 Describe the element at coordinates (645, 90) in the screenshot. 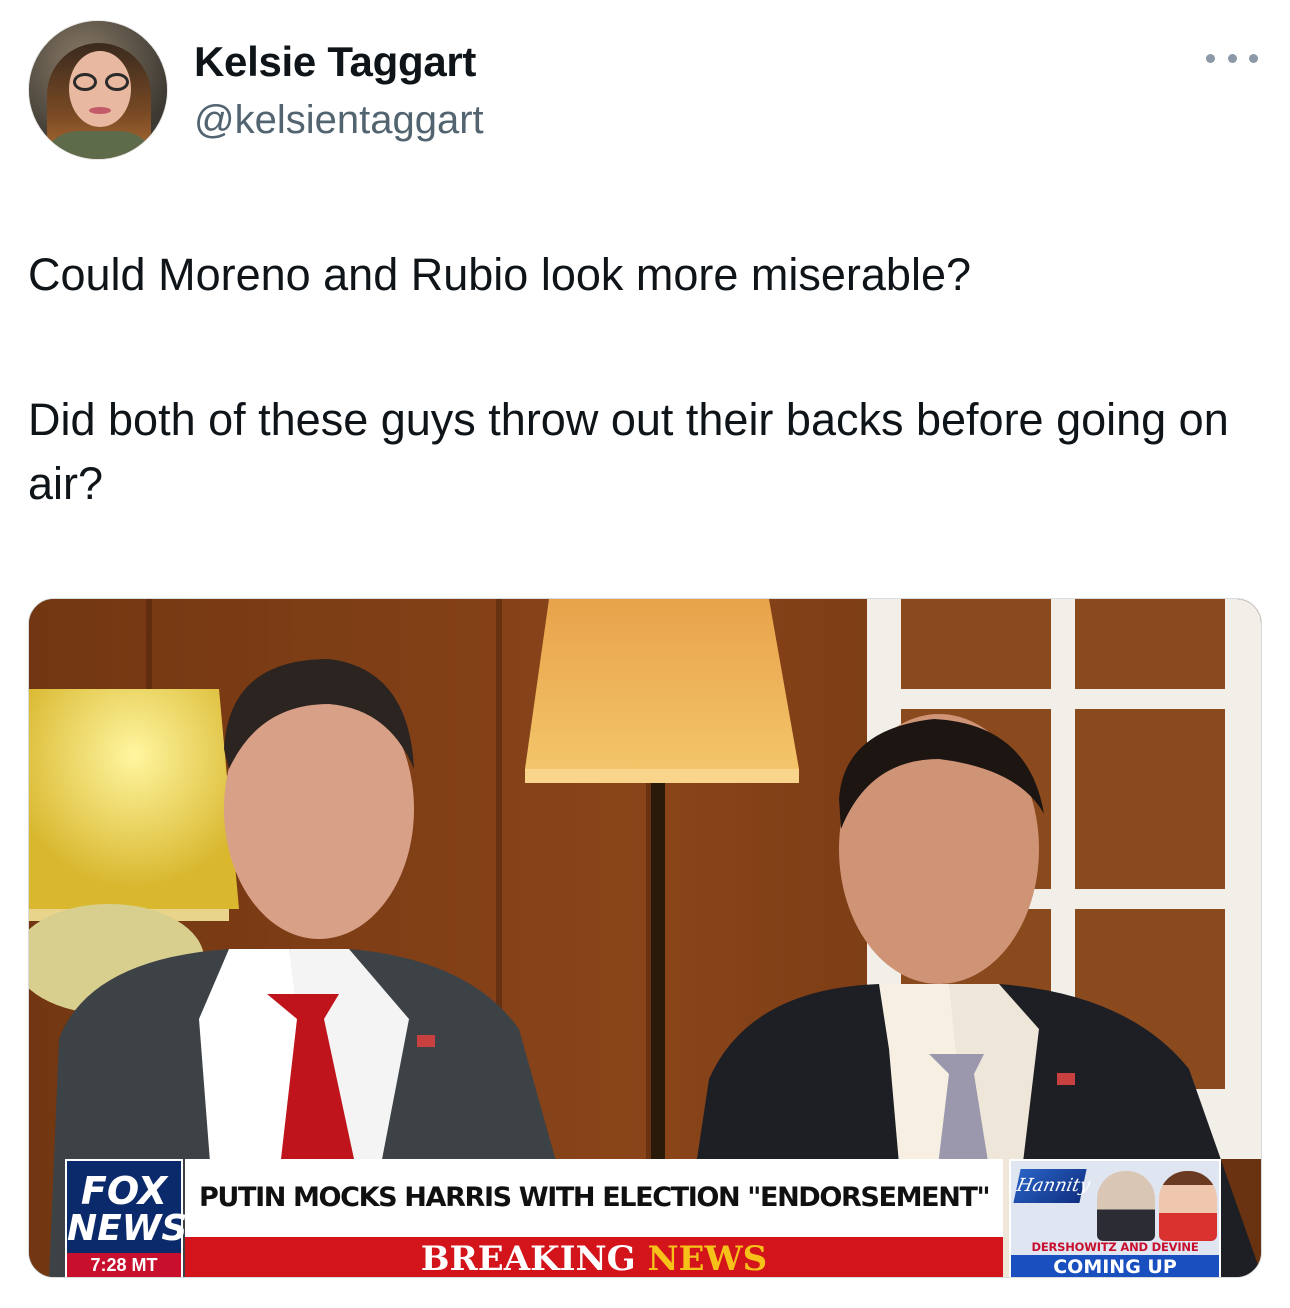

I see `tweet-header: Kelsie Taggart @kelsientaggart` at that location.